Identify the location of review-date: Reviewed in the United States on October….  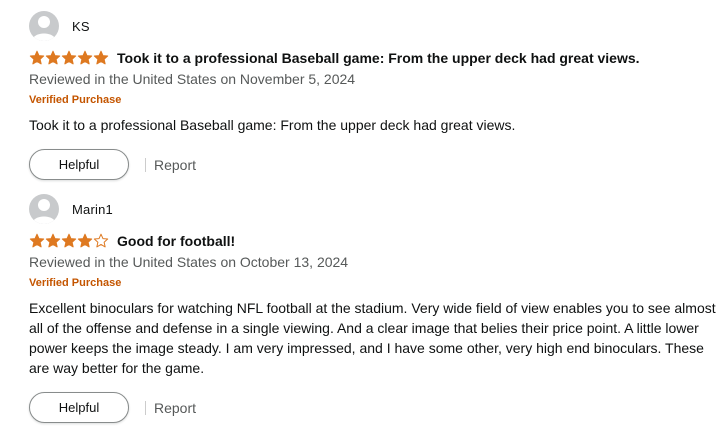
(189, 262).